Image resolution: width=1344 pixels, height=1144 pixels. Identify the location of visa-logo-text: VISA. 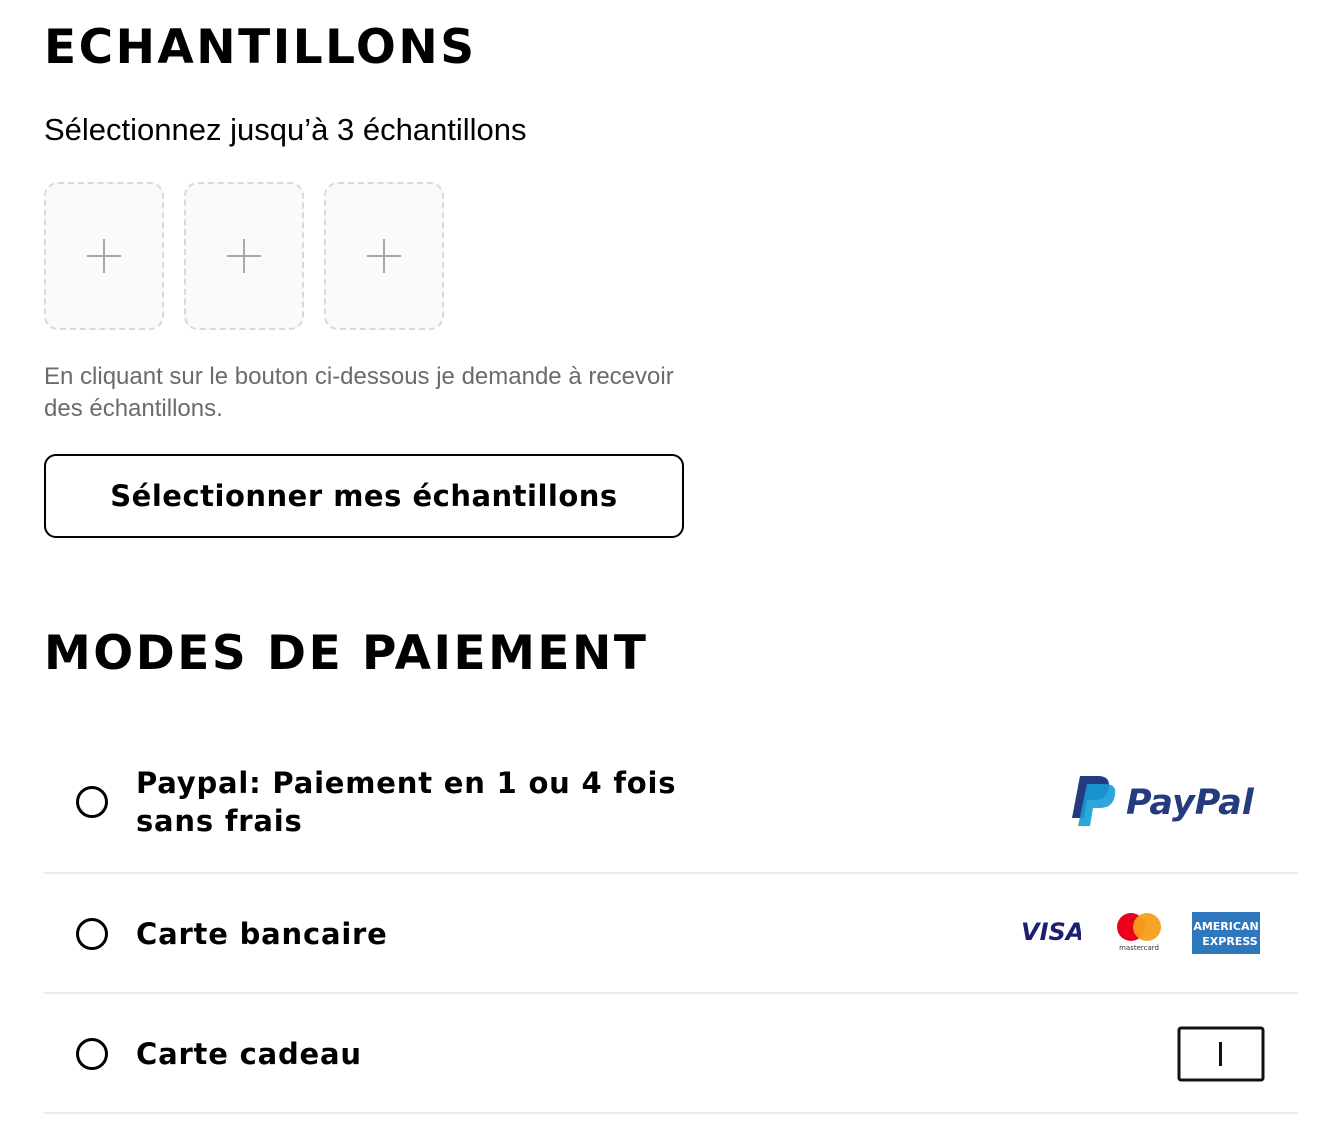
(1051, 931).